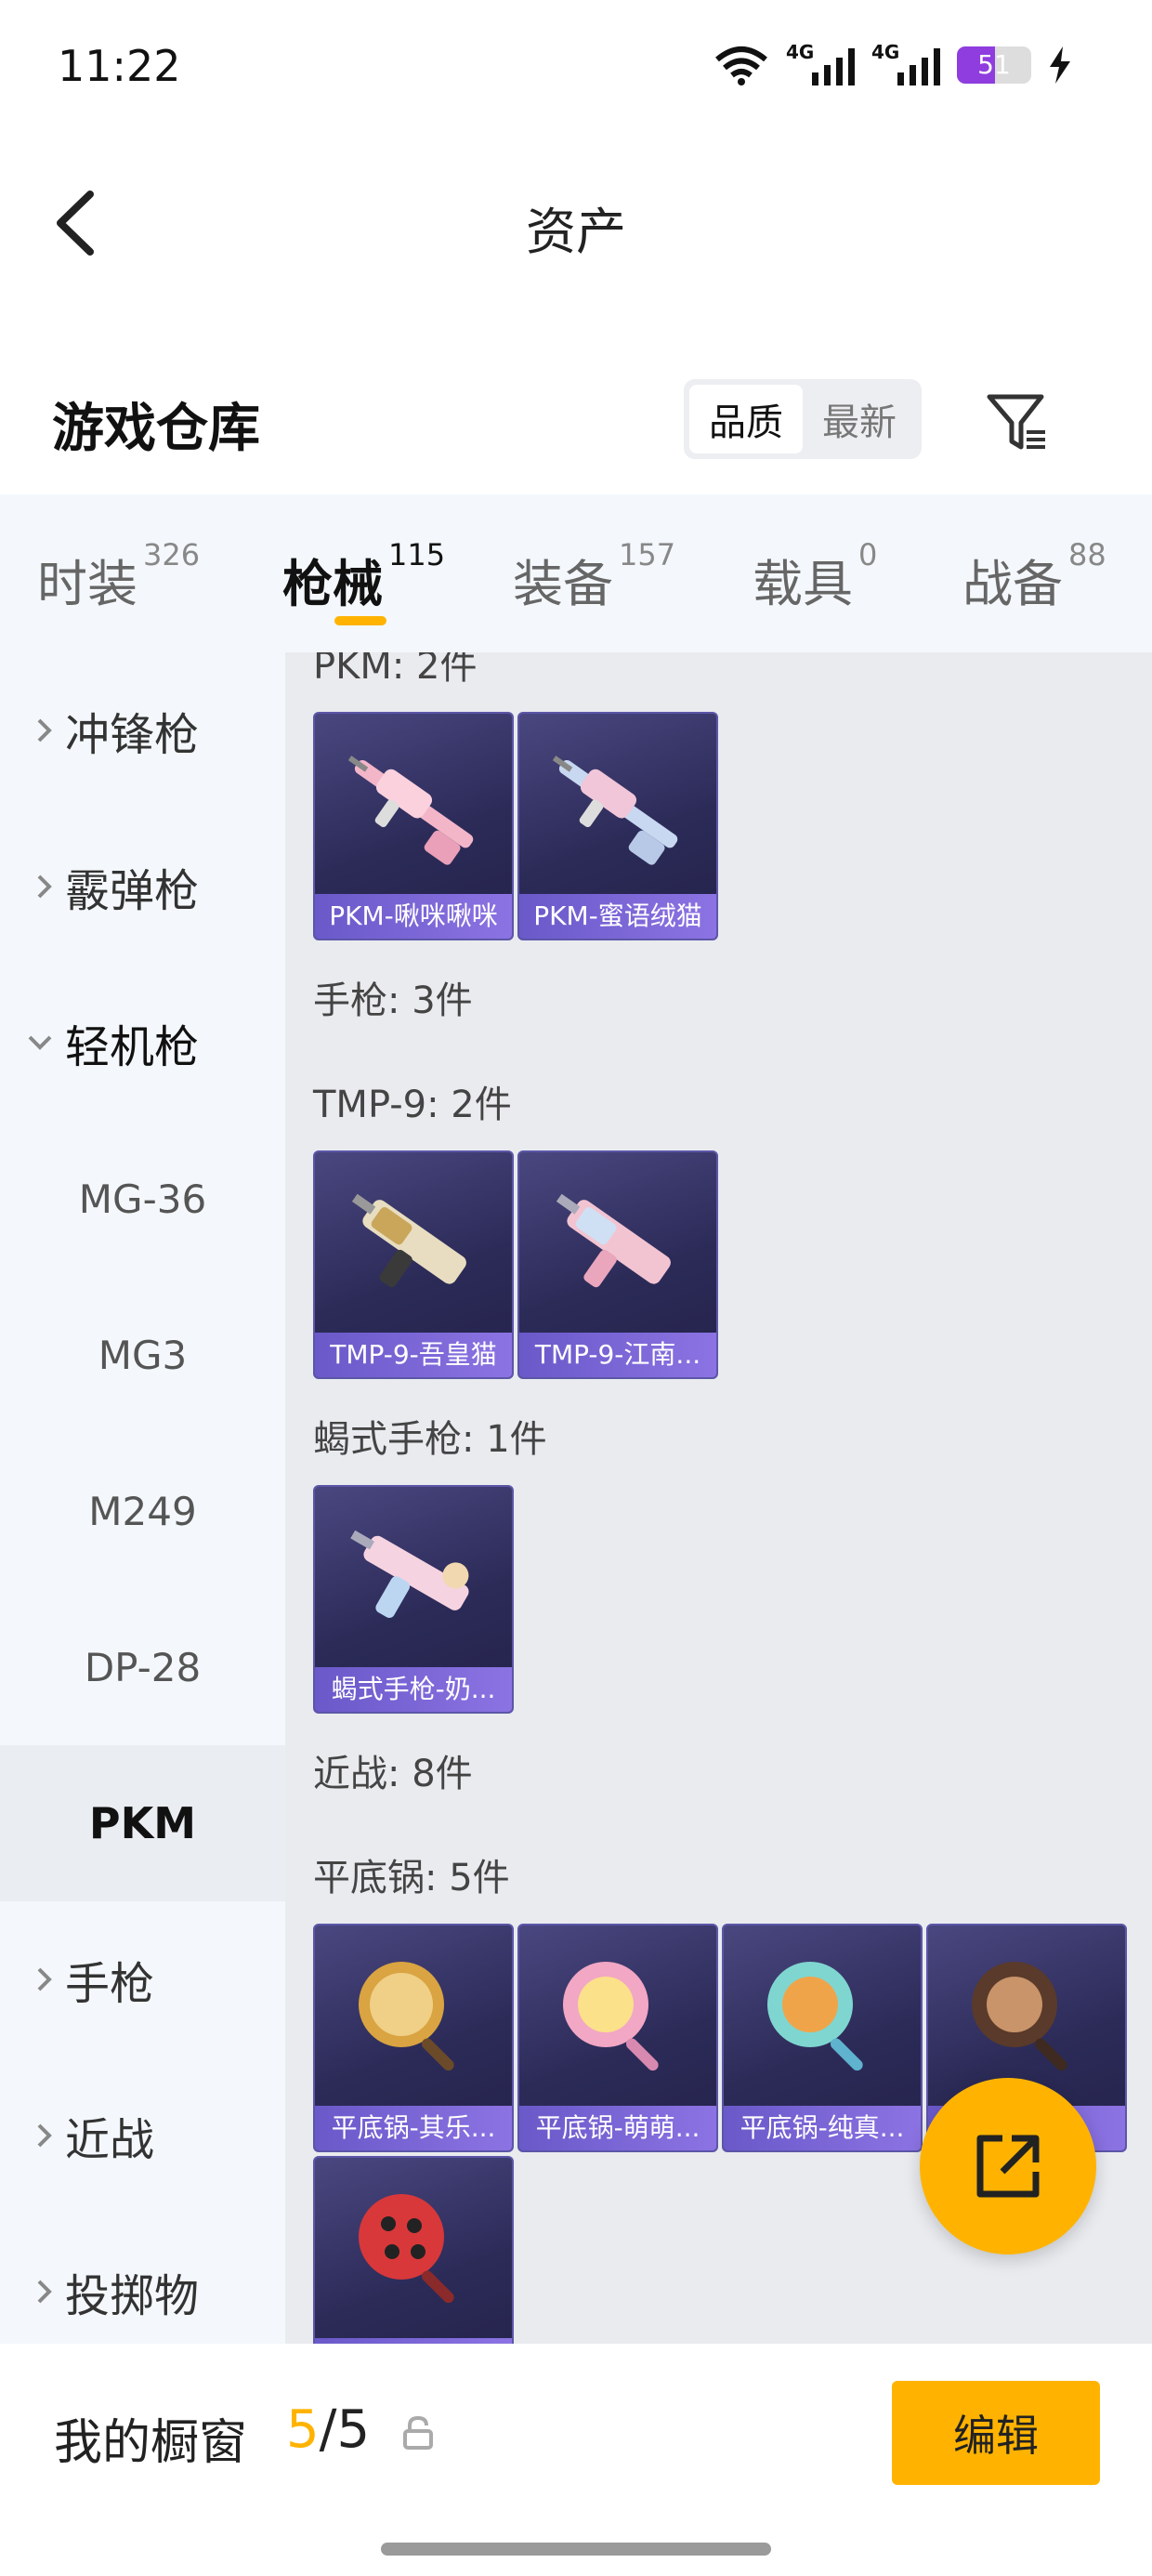 Image resolution: width=1152 pixels, height=2576 pixels. I want to click on sidebar-subitem-mg36: MG-36, so click(142, 1199).